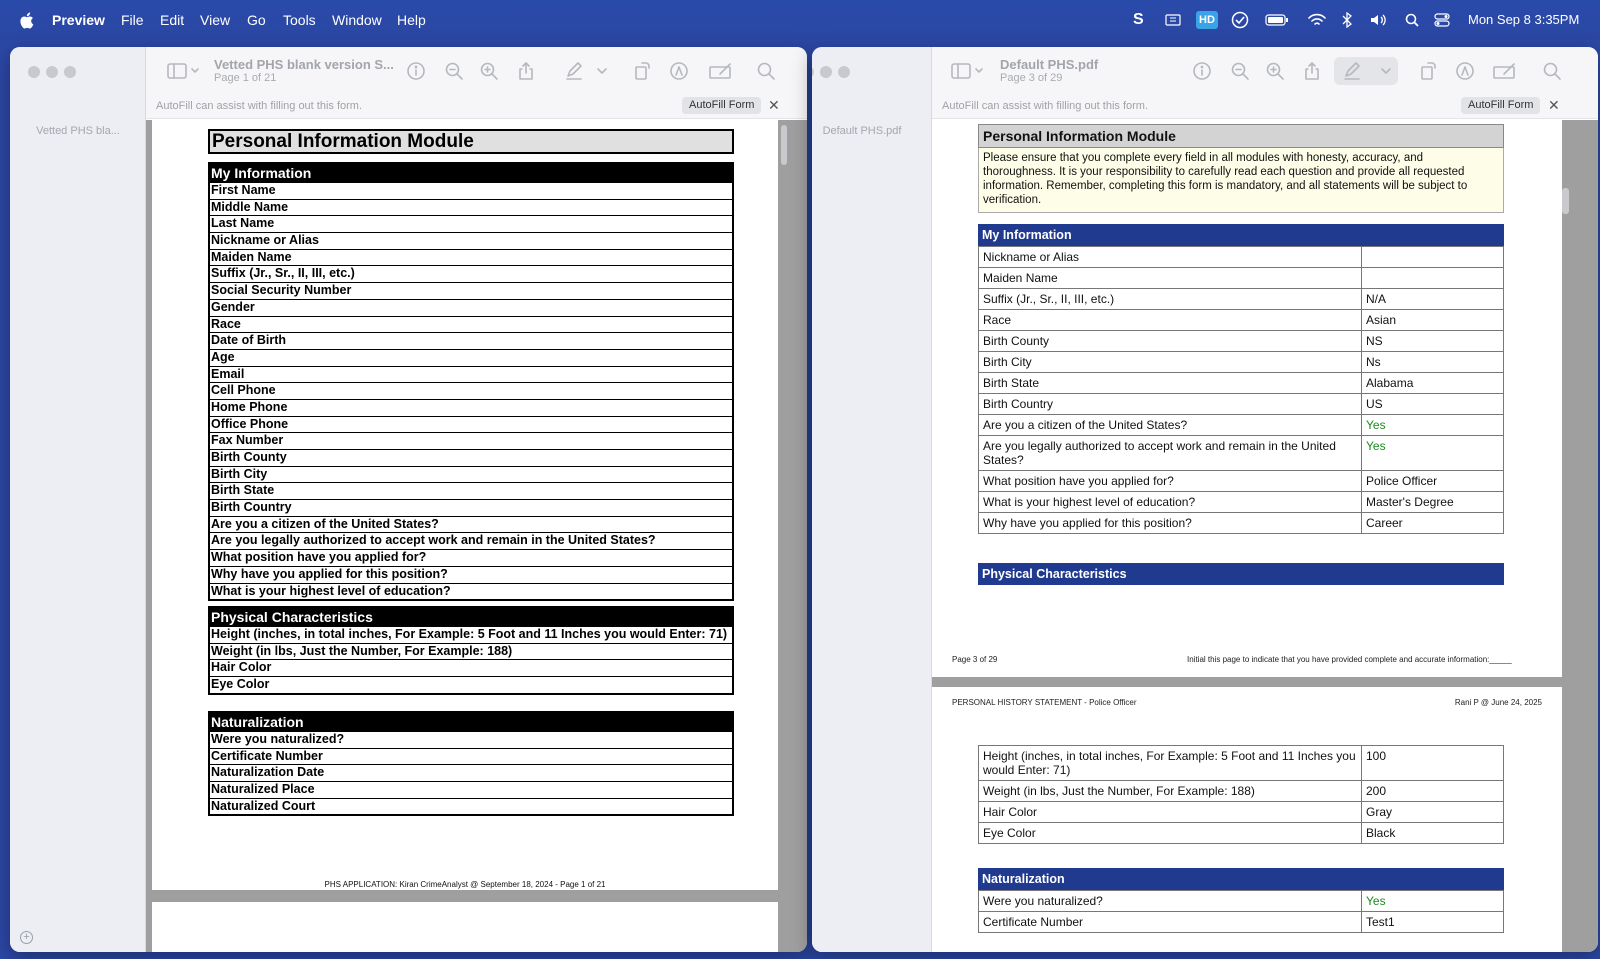  I want to click on form-field-label: Home Phone, so click(471, 407).